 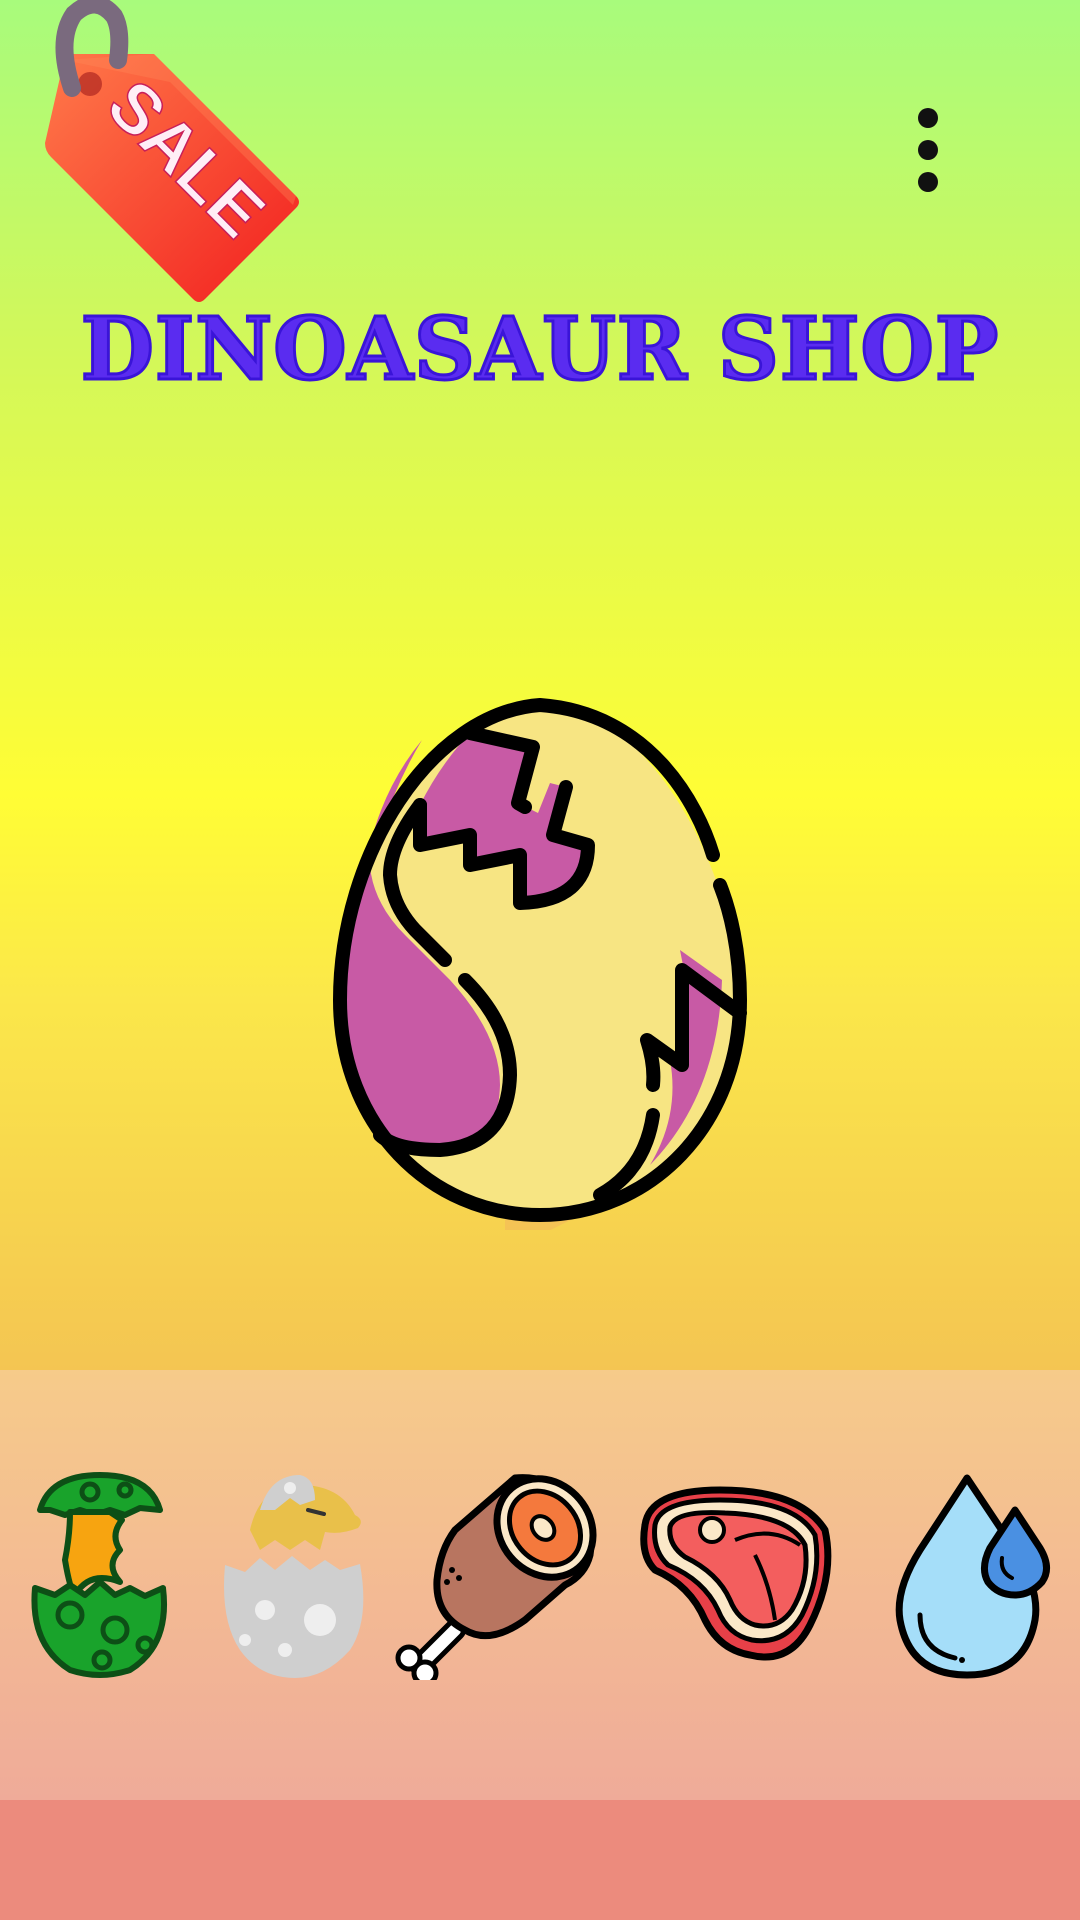 What do you see at coordinates (539, 349) in the screenshot?
I see `page-title: DINOASAUR SHOP` at bounding box center [539, 349].